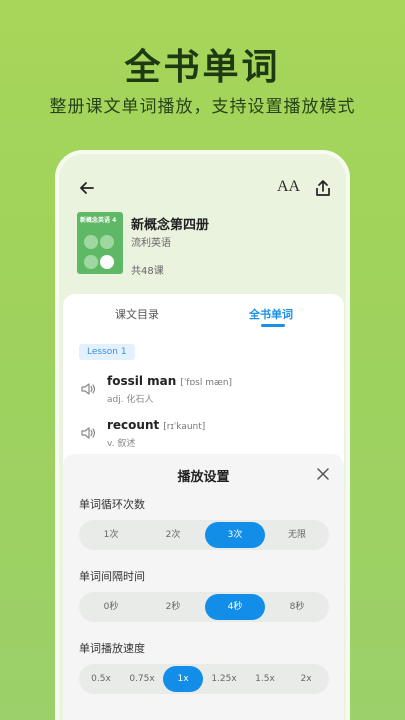 The image size is (405, 720). What do you see at coordinates (203, 477) in the screenshot?
I see `sheet-title: 播放设置` at bounding box center [203, 477].